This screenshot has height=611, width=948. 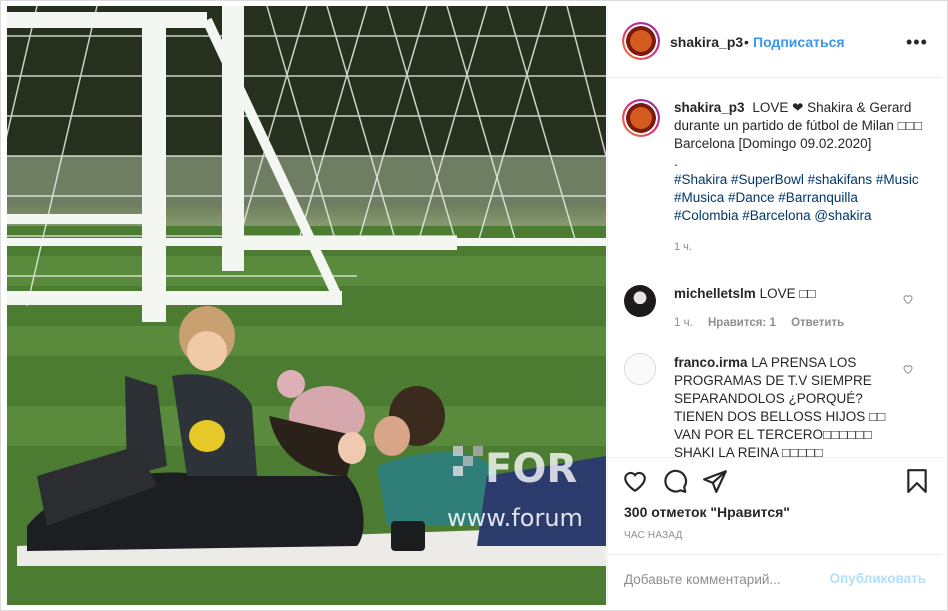 I want to click on caption-avatar, so click(x=641, y=118).